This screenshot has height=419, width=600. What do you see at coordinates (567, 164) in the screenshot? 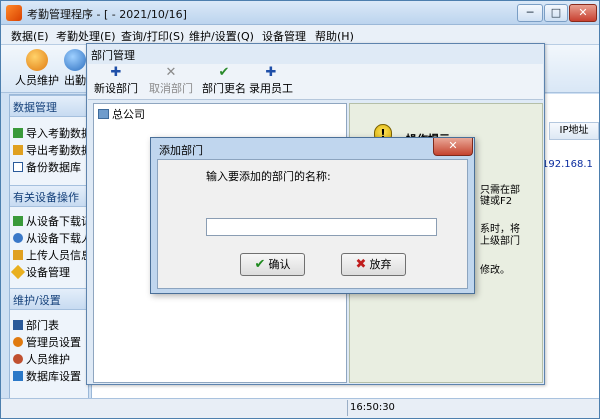
I see `ip-cell-value: 192.168.1` at bounding box center [567, 164].